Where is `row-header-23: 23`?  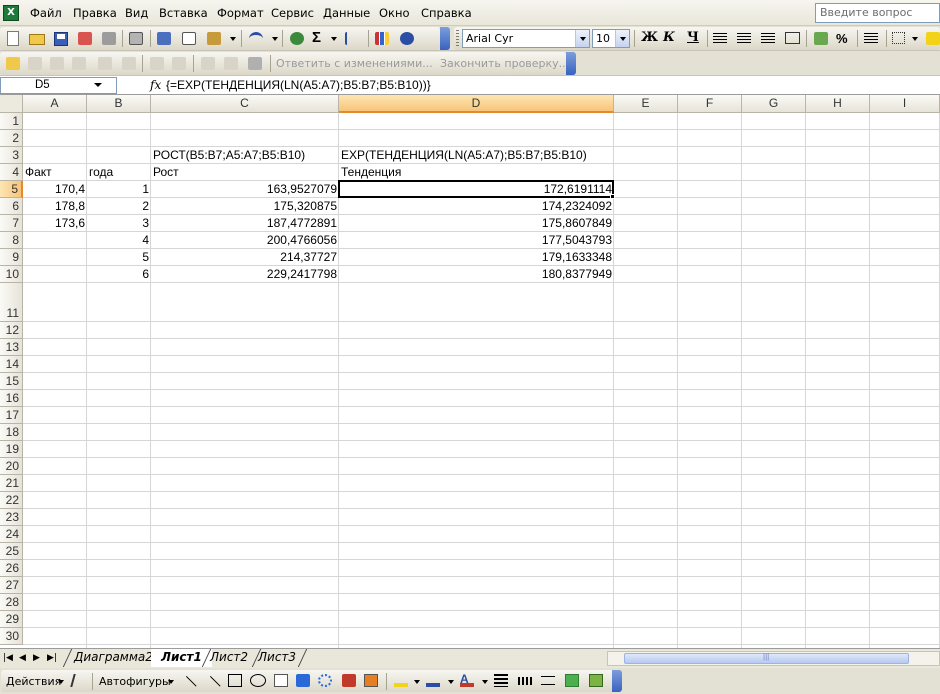
row-header-23: 23 is located at coordinates (11, 517).